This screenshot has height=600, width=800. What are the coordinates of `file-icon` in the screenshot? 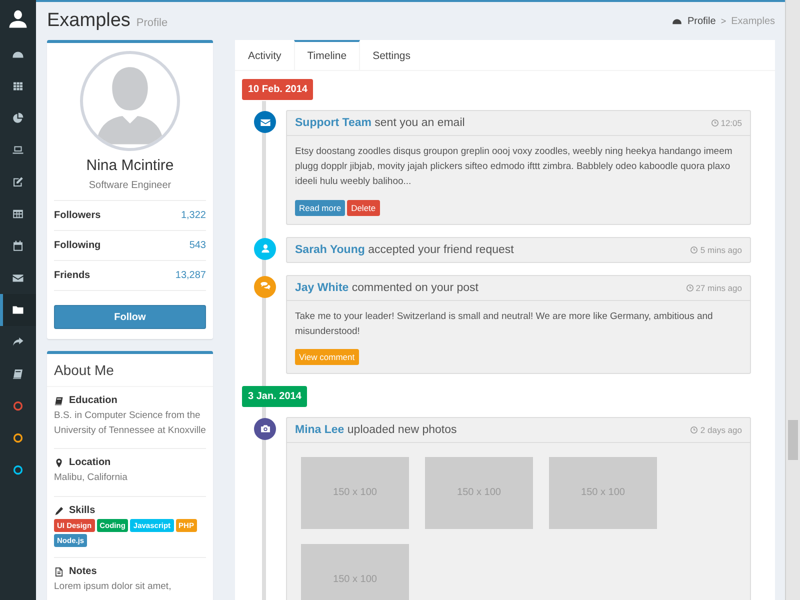 It's located at (59, 571).